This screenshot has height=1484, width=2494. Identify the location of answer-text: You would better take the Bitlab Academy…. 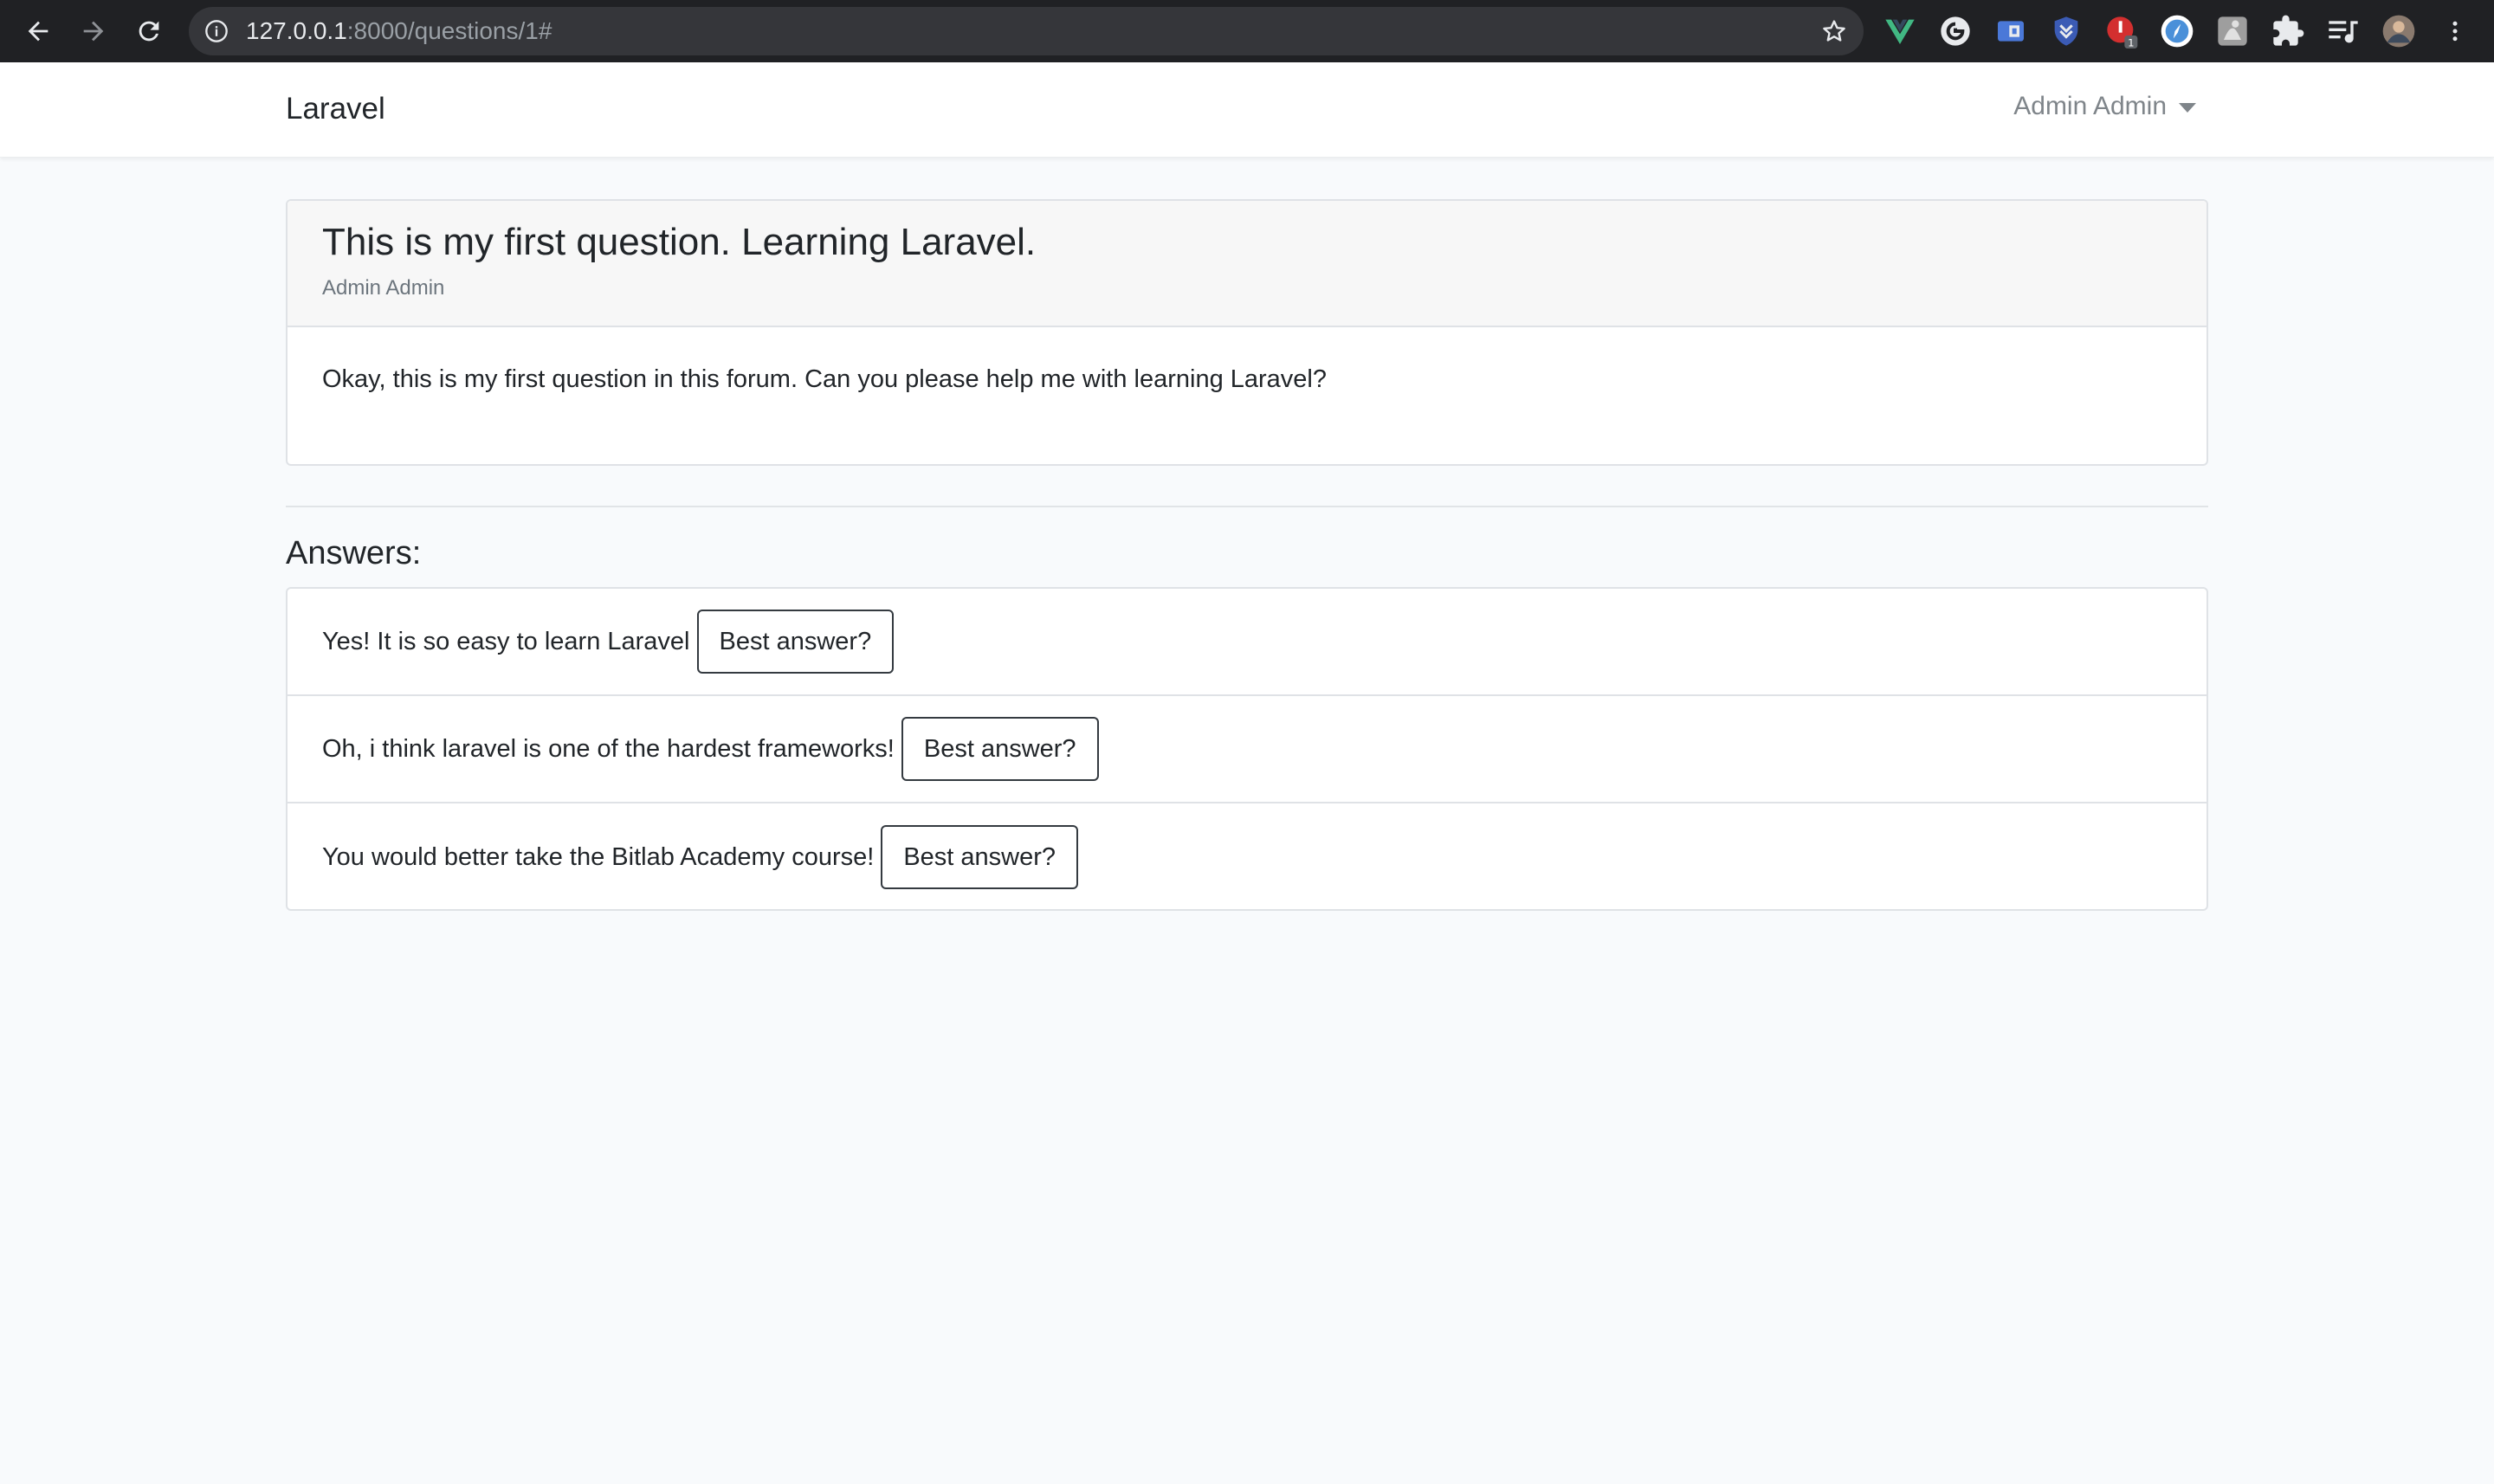
(598, 856).